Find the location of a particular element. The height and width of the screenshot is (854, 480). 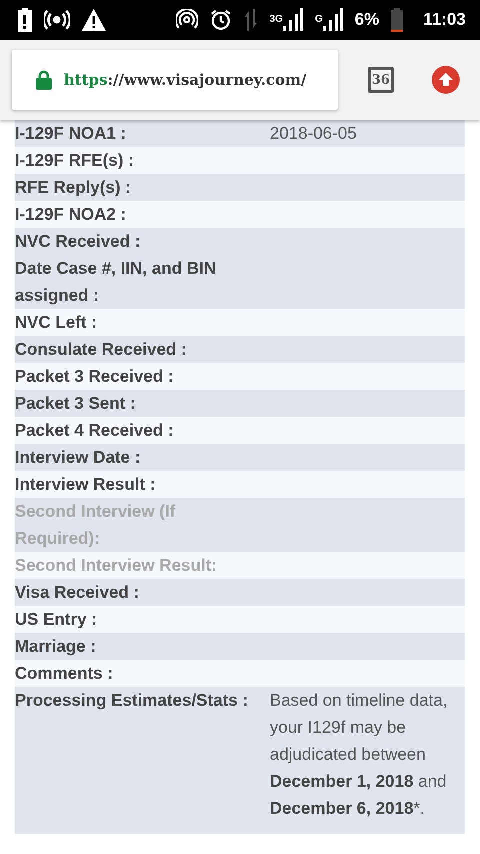

field-label: RFE Reply(s) : is located at coordinates (73, 188).